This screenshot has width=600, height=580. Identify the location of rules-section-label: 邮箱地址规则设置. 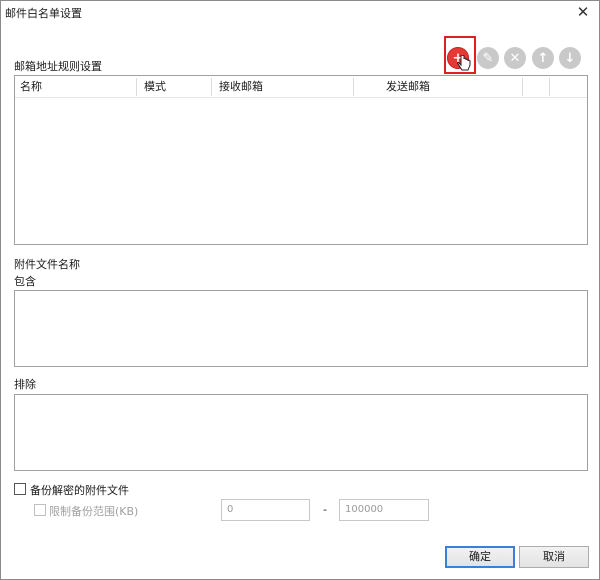
(58, 66).